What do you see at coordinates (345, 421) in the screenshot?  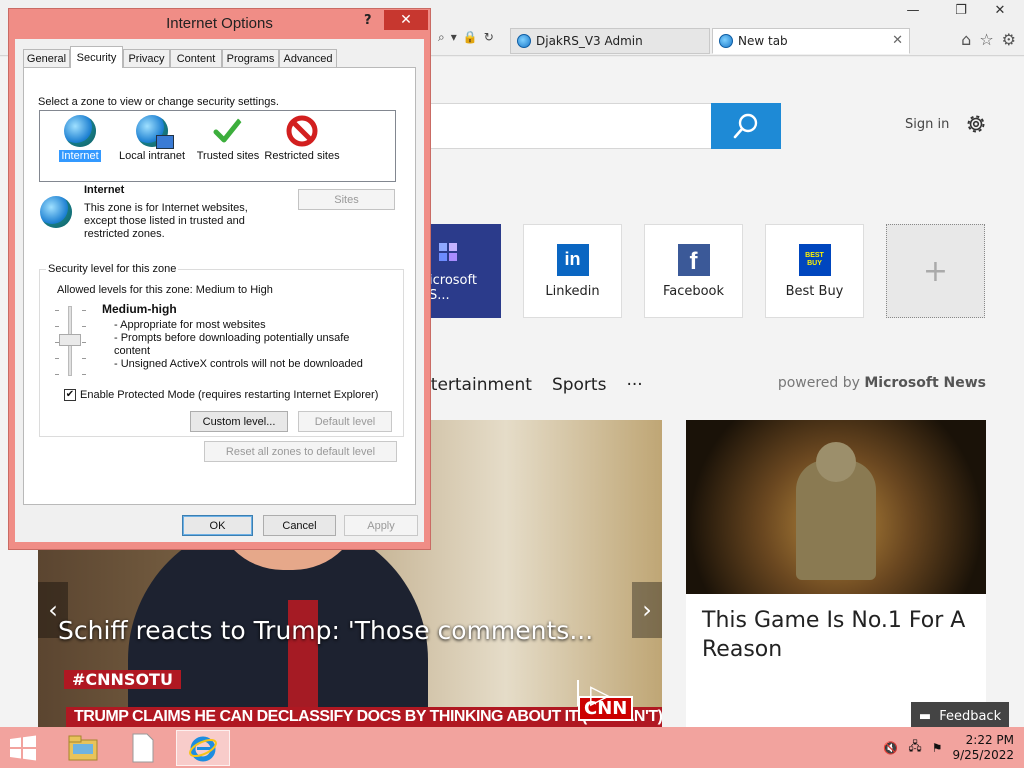 I see `default-level-button: Default level` at bounding box center [345, 421].